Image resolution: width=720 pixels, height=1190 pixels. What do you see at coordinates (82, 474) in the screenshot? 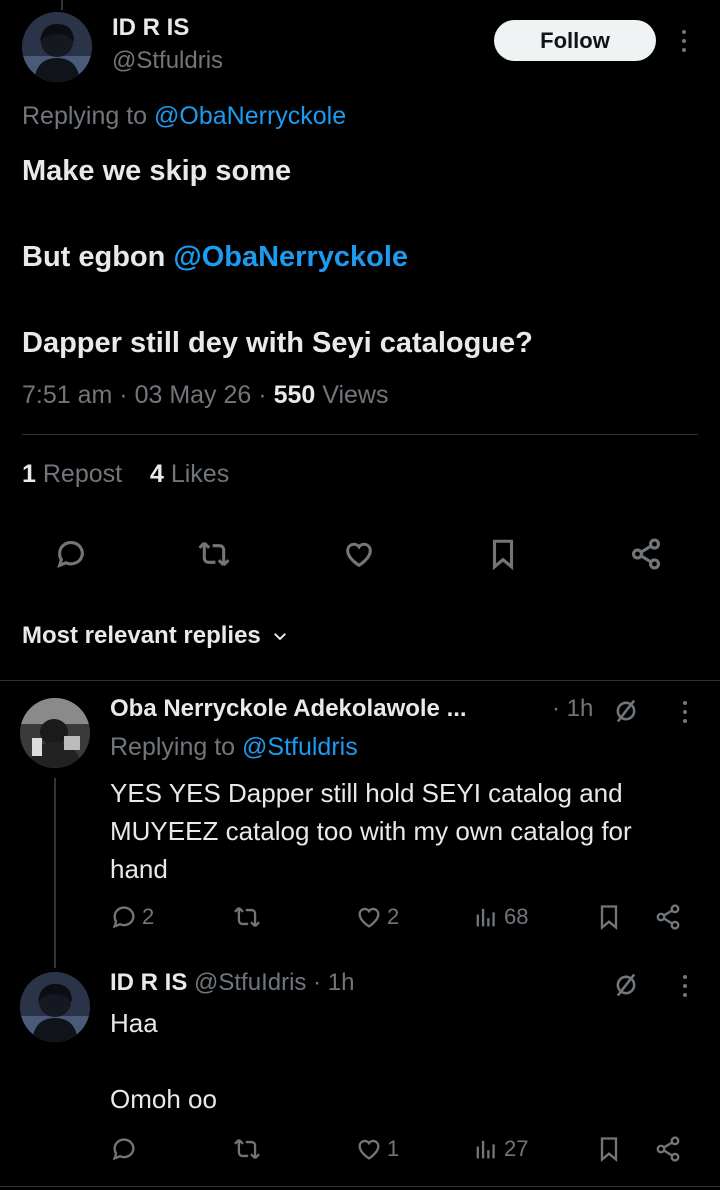
I see `reposts-label: Repost` at bounding box center [82, 474].